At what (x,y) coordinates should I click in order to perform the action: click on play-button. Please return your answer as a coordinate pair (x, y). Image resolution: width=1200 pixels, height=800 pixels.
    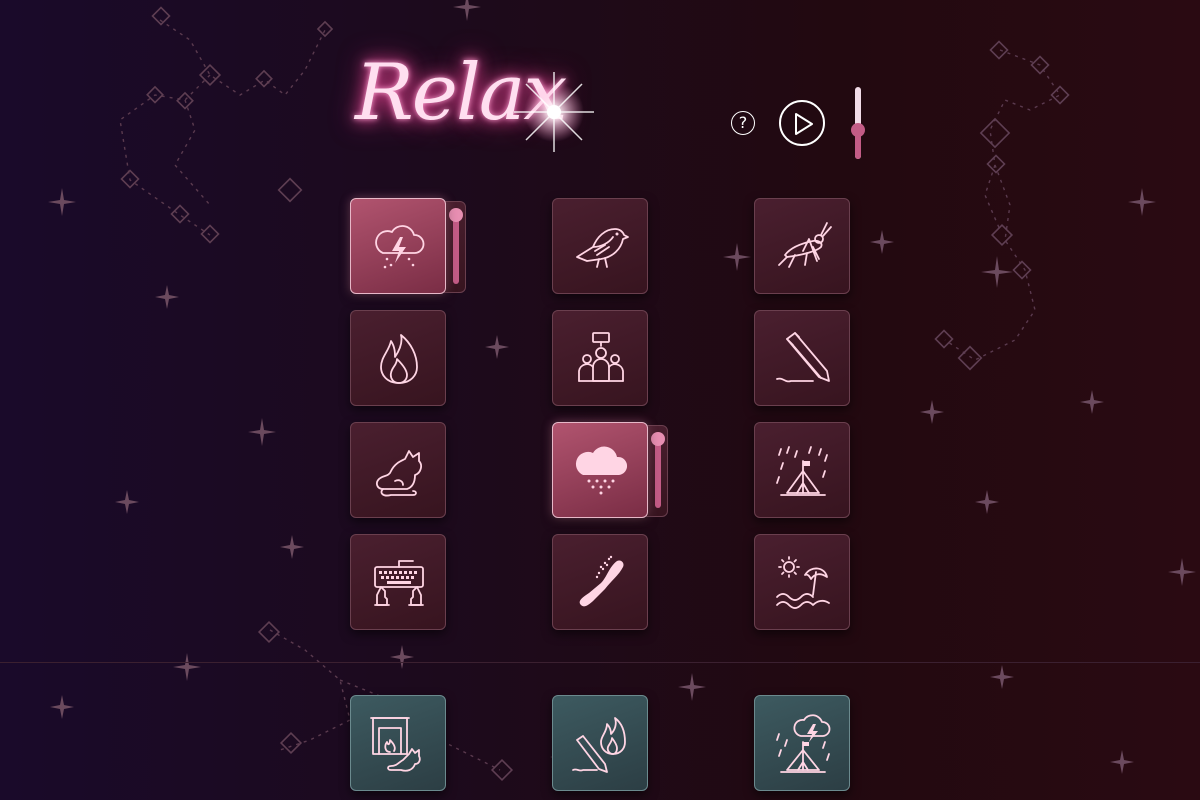
    Looking at the image, I should click on (802, 123).